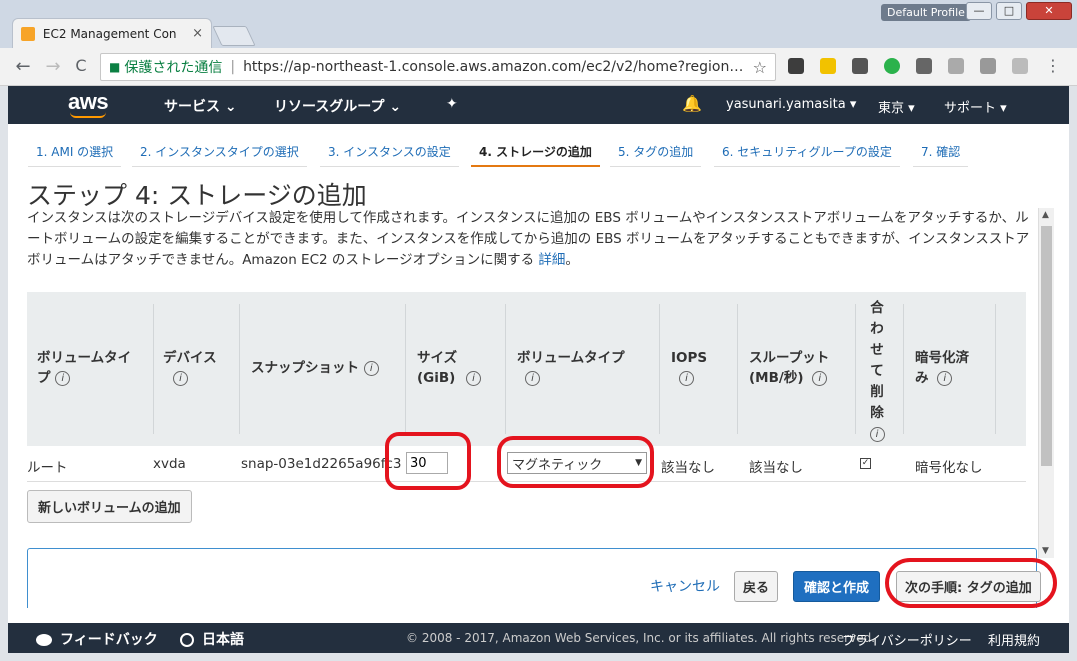 Image resolution: width=1077 pixels, height=661 pixels. What do you see at coordinates (44, 640) in the screenshot?
I see `speech-bubble-icon` at bounding box center [44, 640].